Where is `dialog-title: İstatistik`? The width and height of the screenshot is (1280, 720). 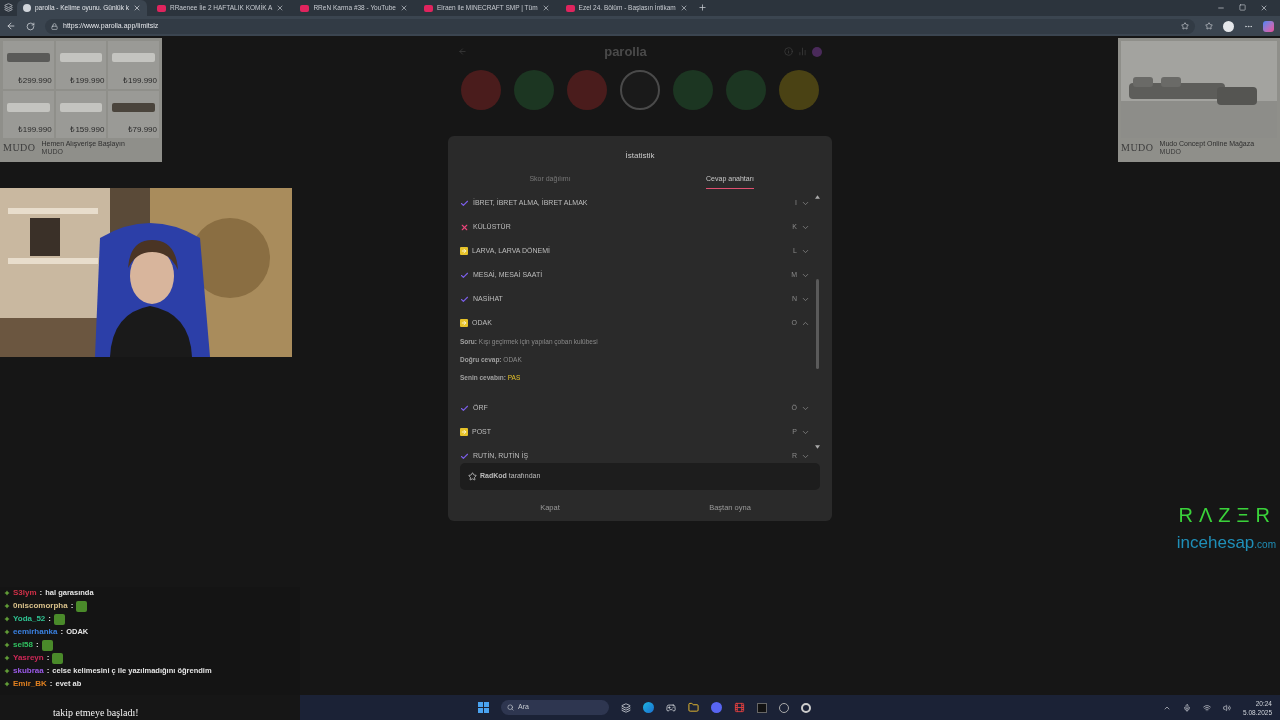
dialog-title: İstatistik is located at coordinates (640, 155).